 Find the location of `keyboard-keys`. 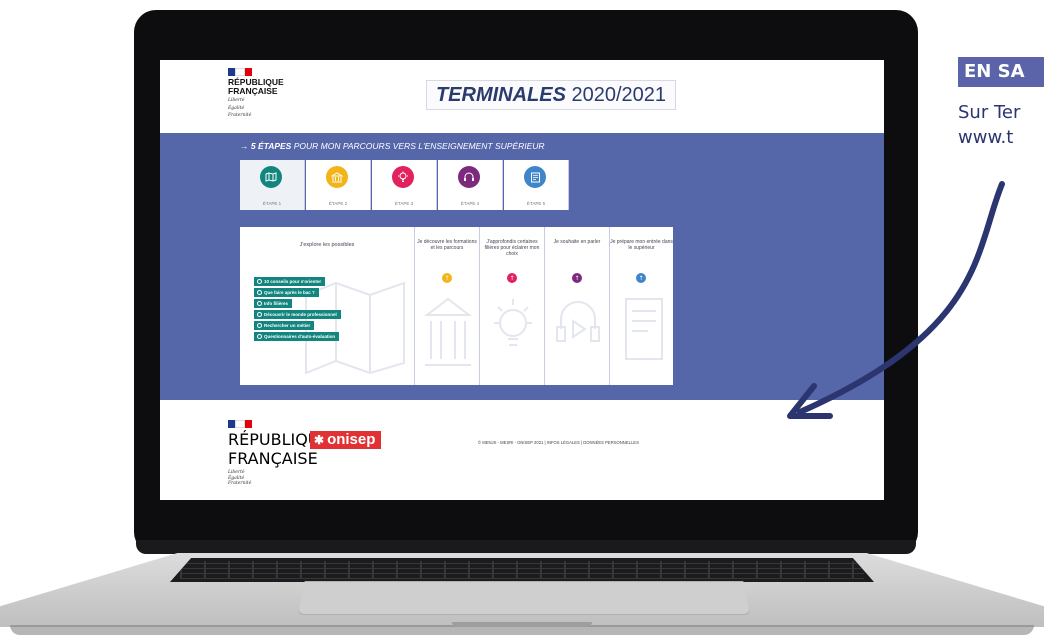

keyboard-keys is located at coordinates (522, 570).